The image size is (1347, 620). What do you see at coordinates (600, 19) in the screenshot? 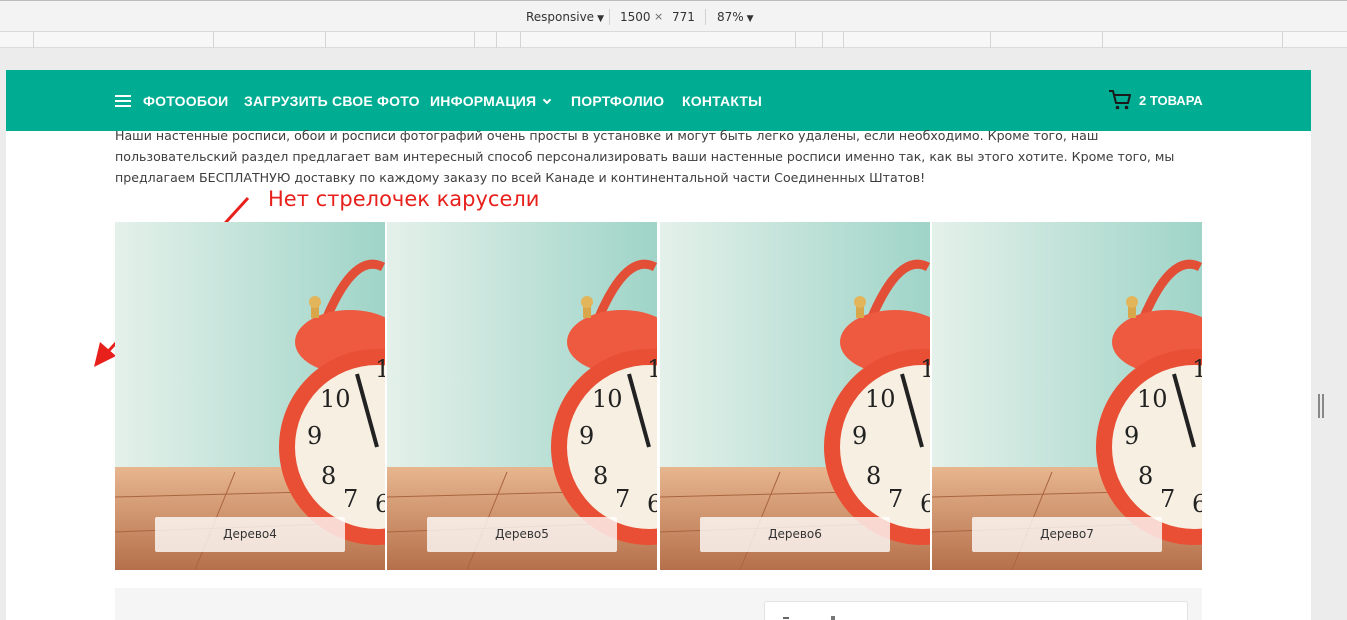
I see `device-dropdown-icon: ▼` at bounding box center [600, 19].